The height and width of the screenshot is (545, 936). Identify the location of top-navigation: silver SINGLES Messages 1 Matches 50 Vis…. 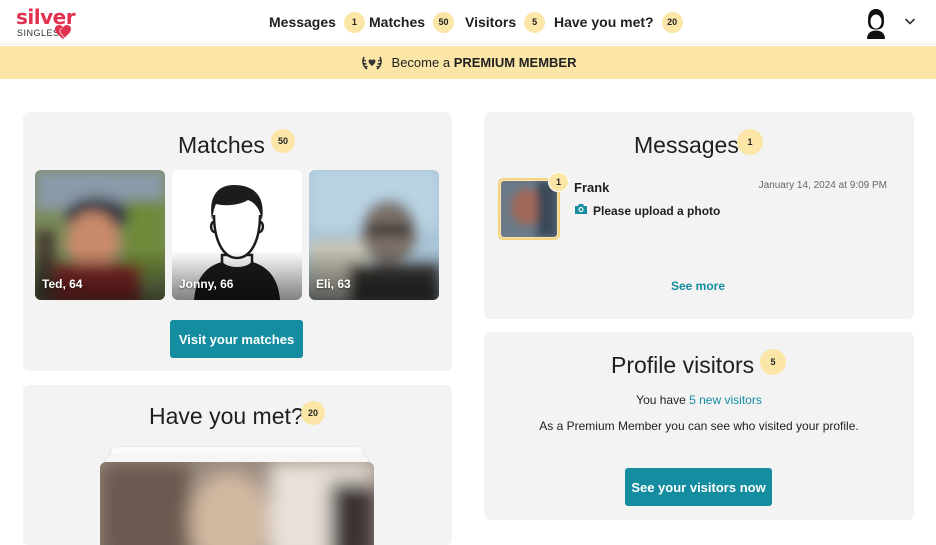
(468, 22).